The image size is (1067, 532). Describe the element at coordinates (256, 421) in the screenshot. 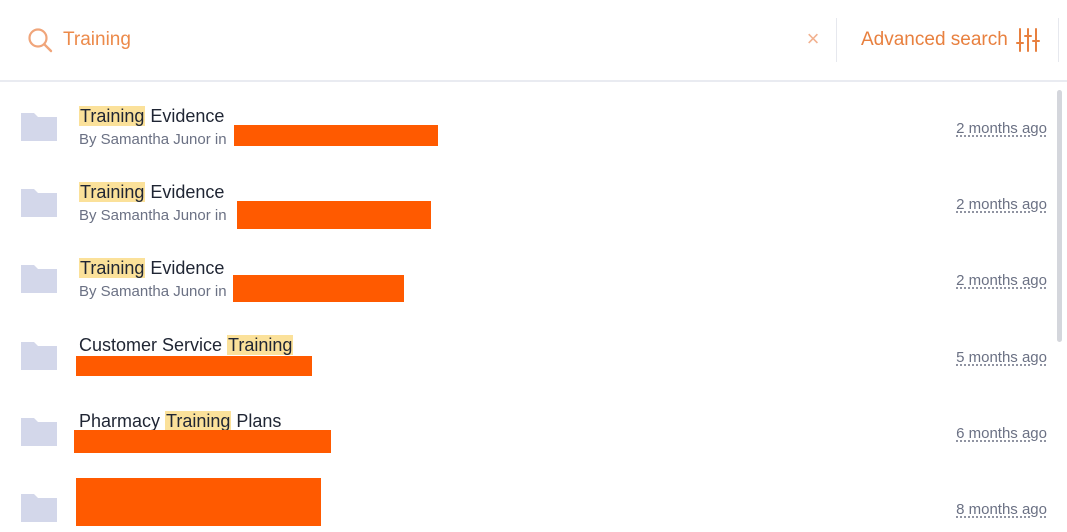

I see `title-text: Plans` at that location.